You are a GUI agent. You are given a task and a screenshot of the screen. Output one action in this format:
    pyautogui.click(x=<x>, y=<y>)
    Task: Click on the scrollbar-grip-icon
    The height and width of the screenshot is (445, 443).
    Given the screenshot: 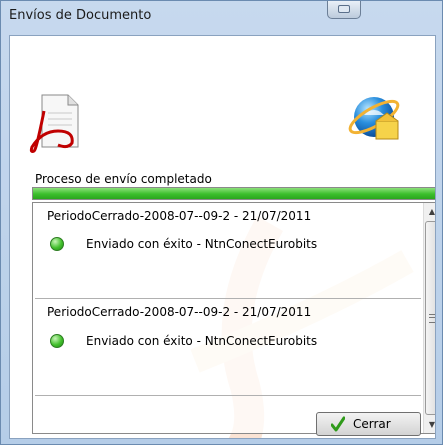 What is the action you would take?
    pyautogui.click(x=432, y=318)
    